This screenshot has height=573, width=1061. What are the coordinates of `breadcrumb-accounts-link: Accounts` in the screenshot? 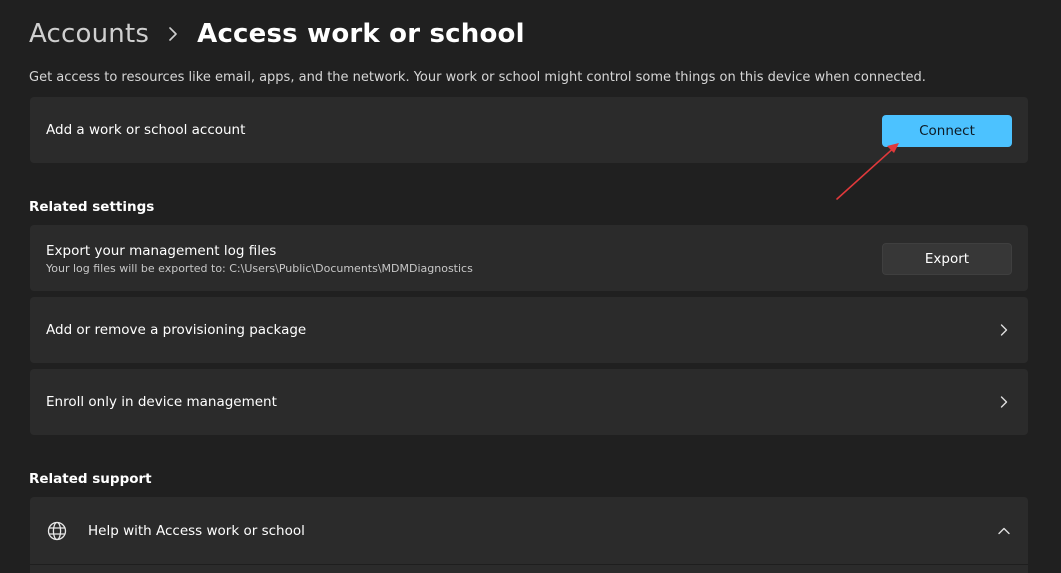 It's located at (89, 34).